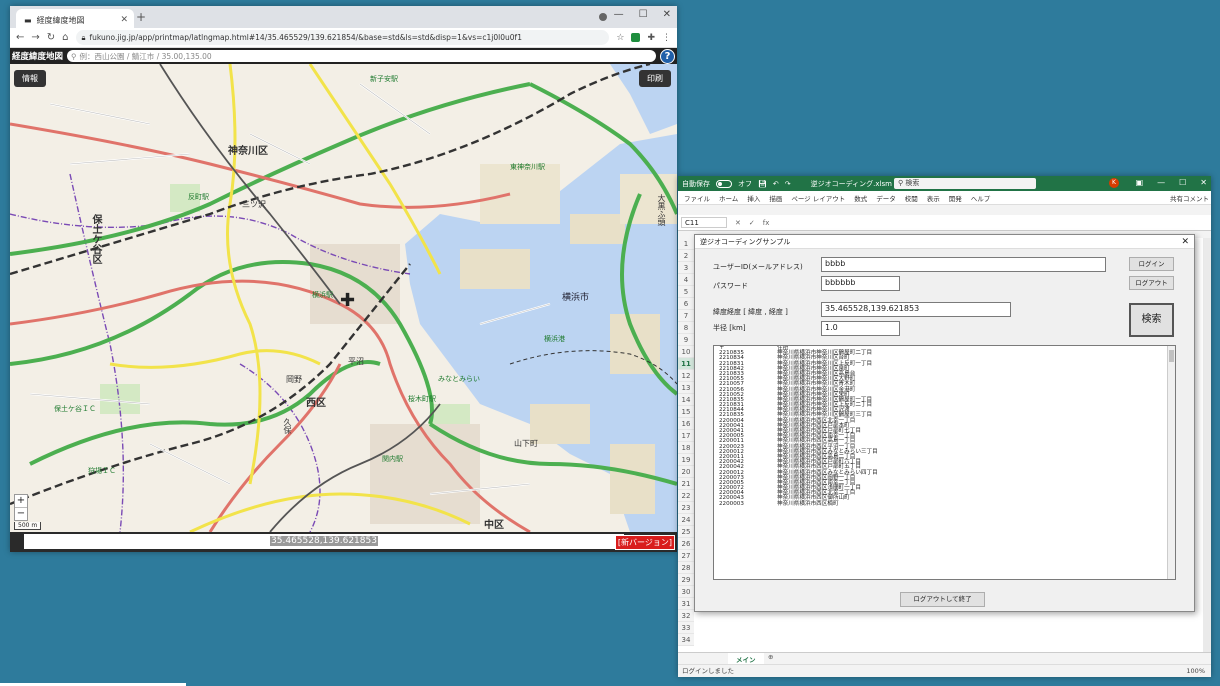 The height and width of the screenshot is (686, 1220). What do you see at coordinates (686, 412) in the screenshot?
I see `row-header: 15` at bounding box center [686, 412].